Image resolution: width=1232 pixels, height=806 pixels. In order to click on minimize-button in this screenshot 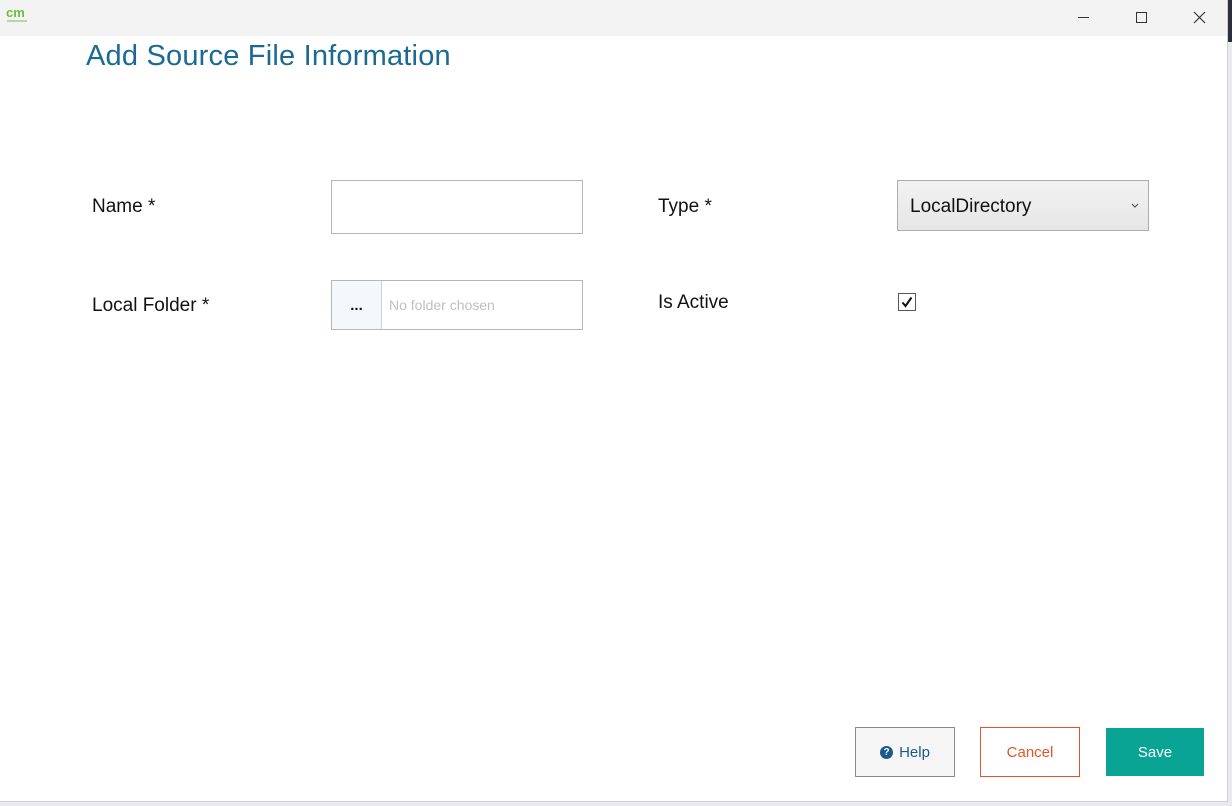, I will do `click(1083, 17)`.